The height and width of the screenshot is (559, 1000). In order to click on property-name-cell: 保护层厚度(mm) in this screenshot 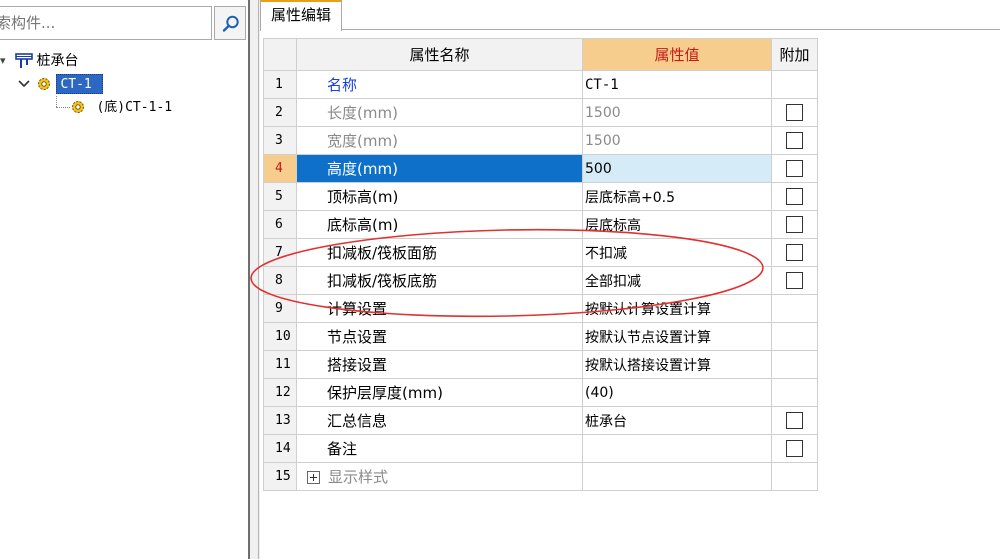, I will do `click(439, 392)`.